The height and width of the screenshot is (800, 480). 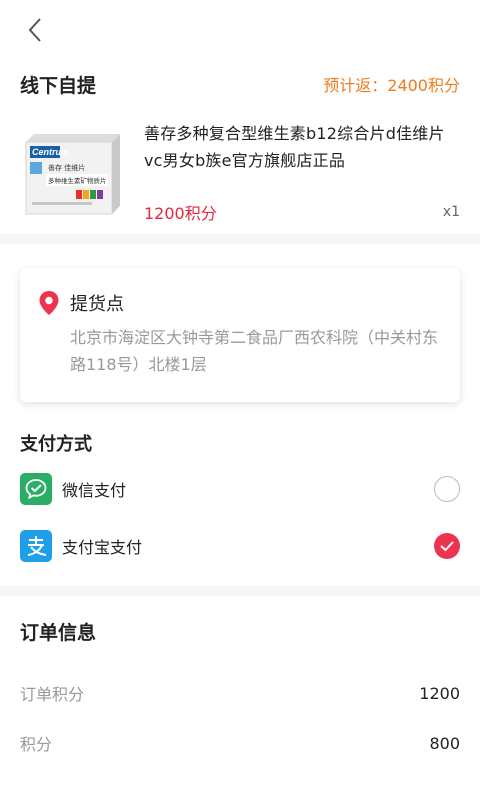 What do you see at coordinates (444, 743) in the screenshot?
I see `points-value: 800` at bounding box center [444, 743].